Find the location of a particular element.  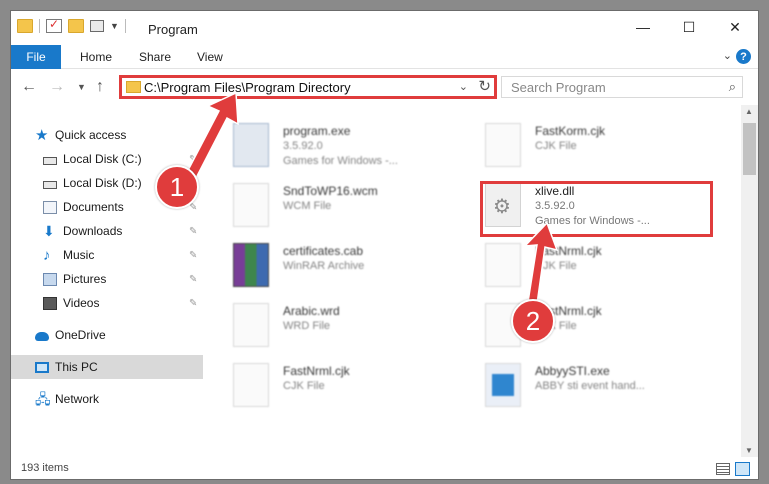

vertical-scrollbar: ▲ ▼ is located at coordinates (749, 281).